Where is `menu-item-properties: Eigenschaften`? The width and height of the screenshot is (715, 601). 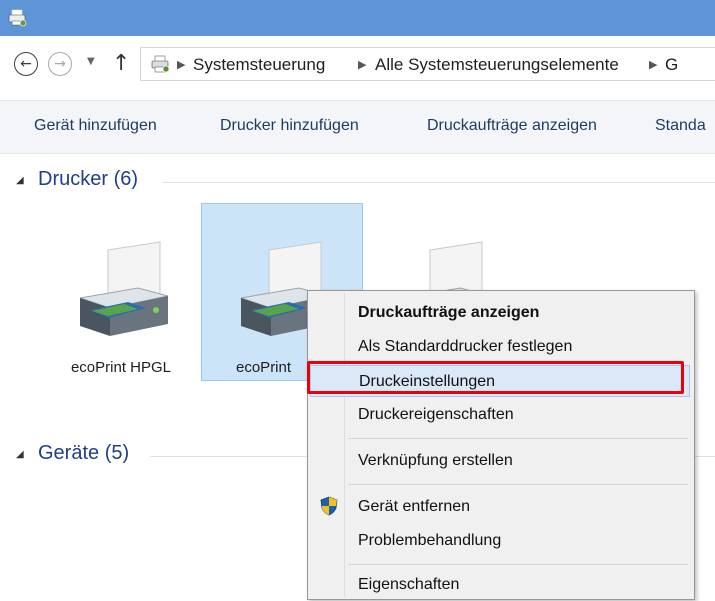
menu-item-properties: Eigenschaften is located at coordinates (500, 585).